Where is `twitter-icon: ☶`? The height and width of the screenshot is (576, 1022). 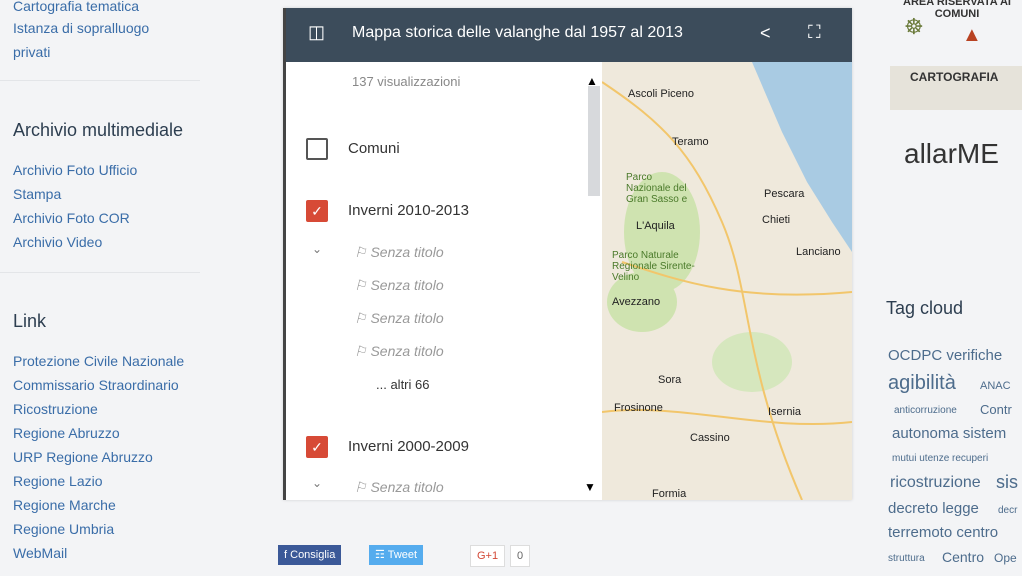 twitter-icon: ☶ is located at coordinates (381, 555).